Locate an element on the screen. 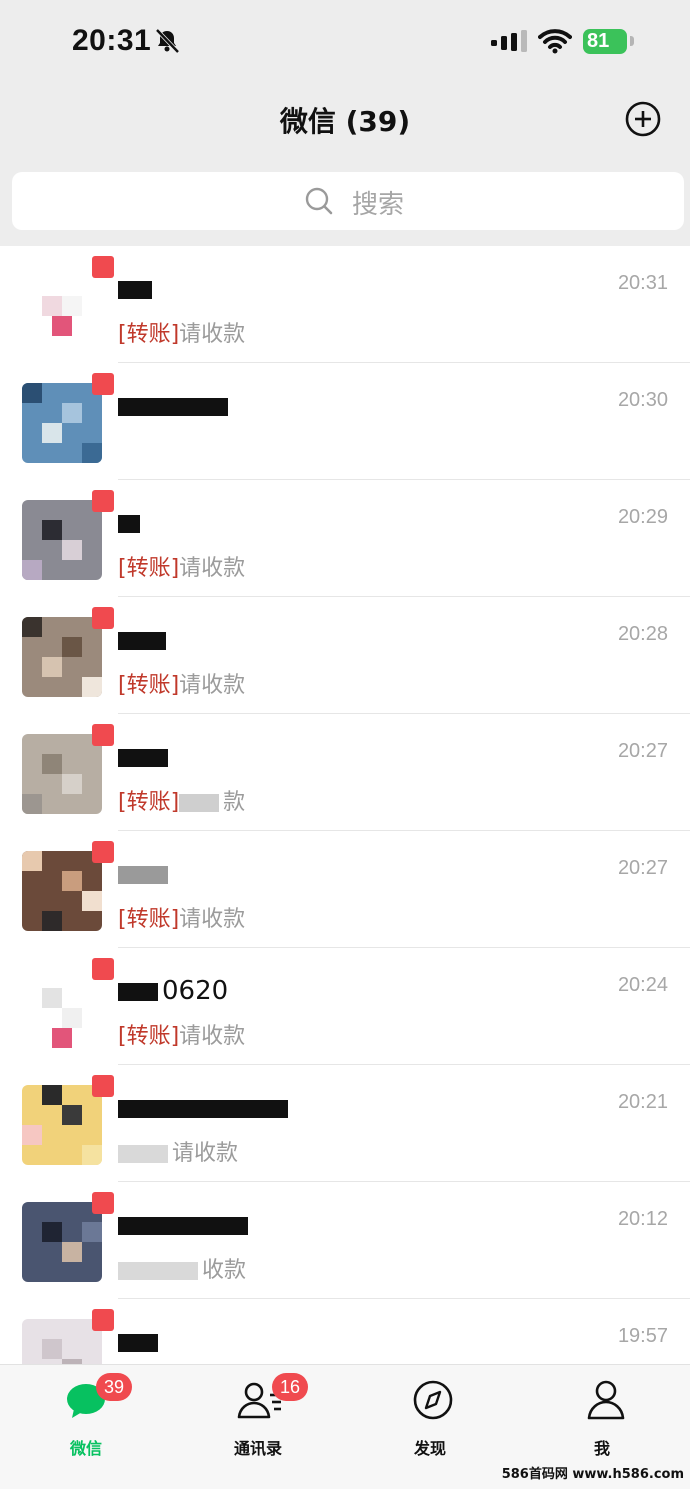  bell-muted-icon is located at coordinates (167, 41).